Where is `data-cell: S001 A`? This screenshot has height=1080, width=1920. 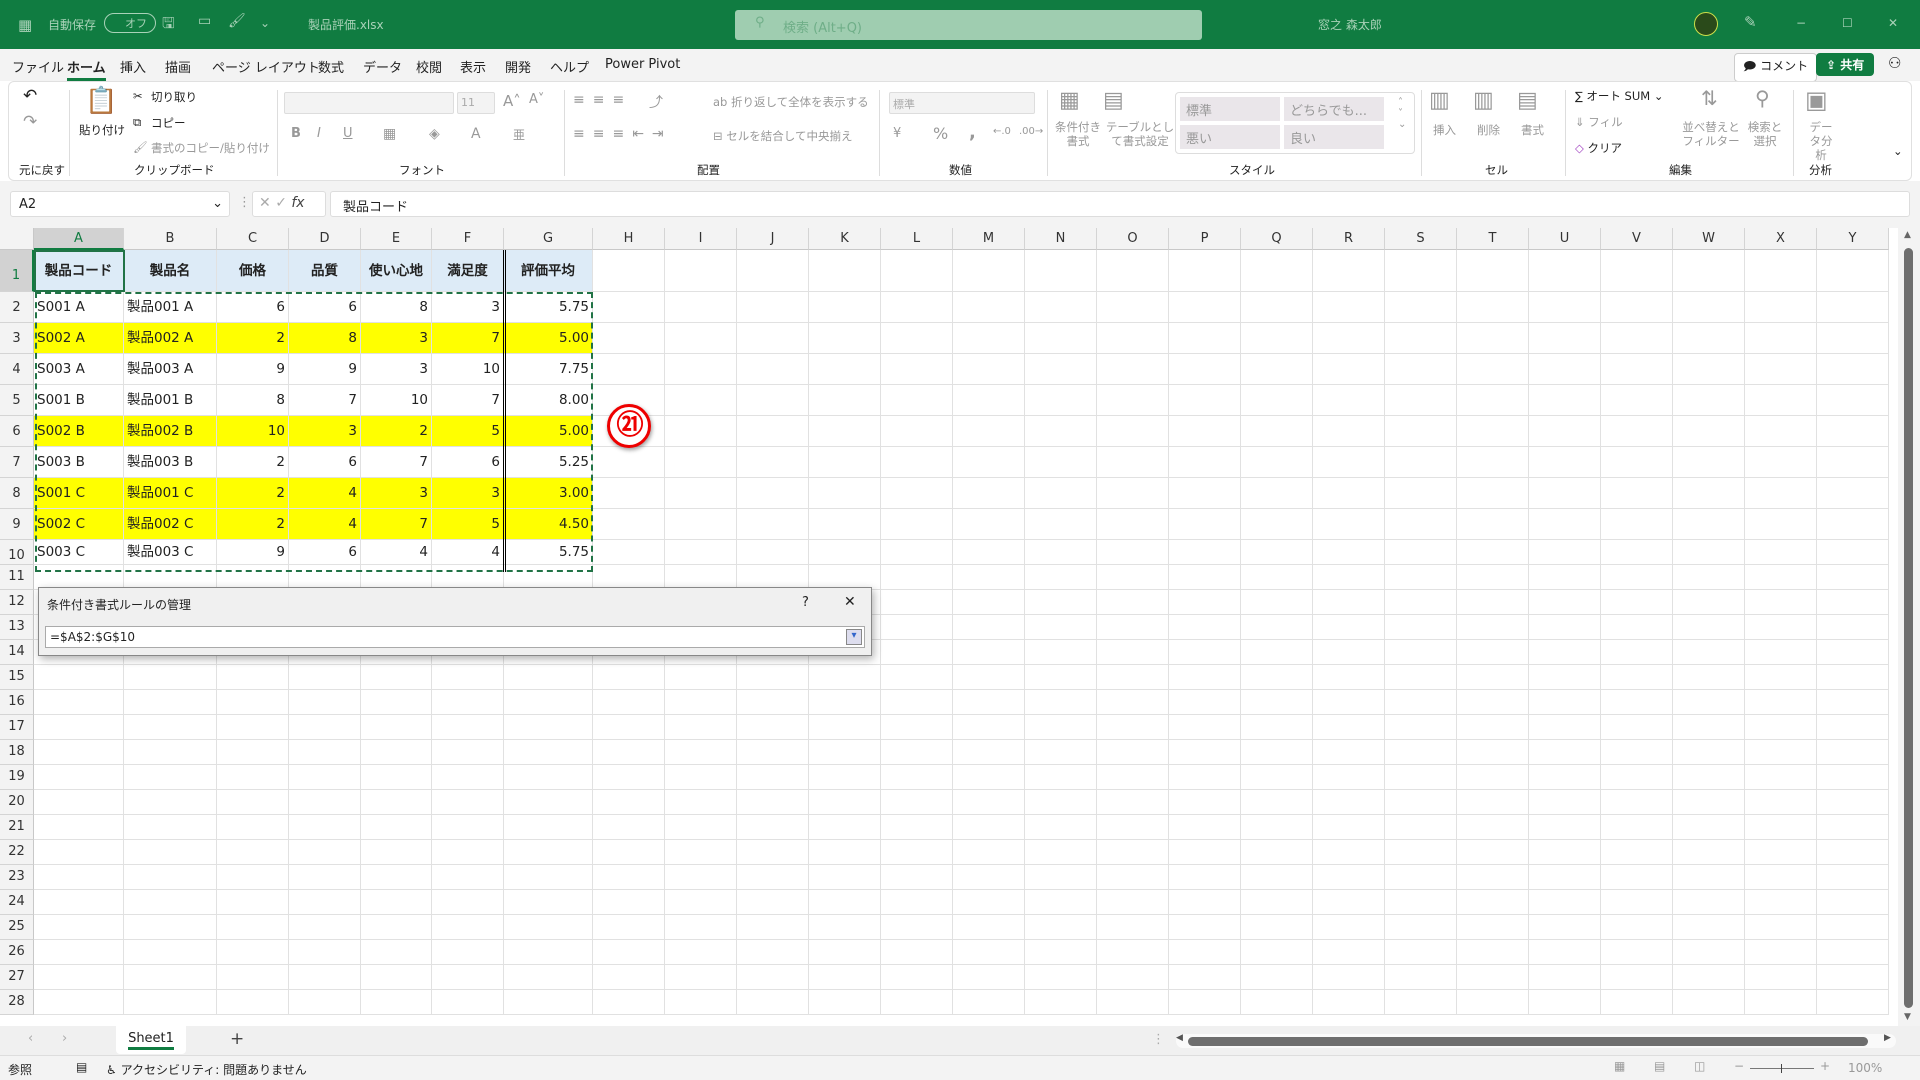 data-cell: S001 A is located at coordinates (79, 307).